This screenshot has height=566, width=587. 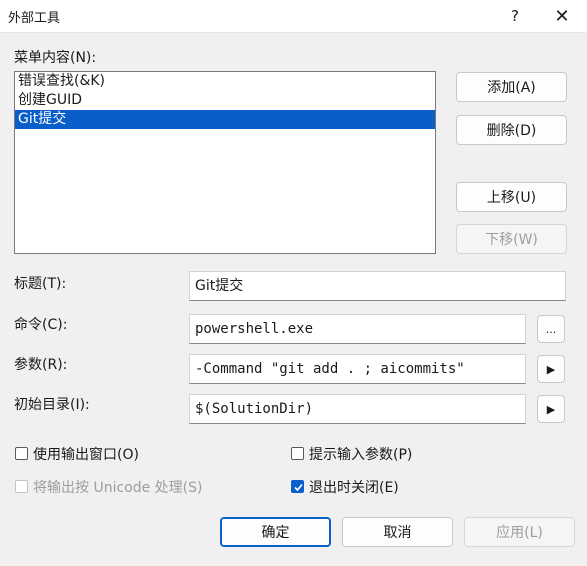 What do you see at coordinates (21, 453) in the screenshot?
I see `use-output-window-checkbox` at bounding box center [21, 453].